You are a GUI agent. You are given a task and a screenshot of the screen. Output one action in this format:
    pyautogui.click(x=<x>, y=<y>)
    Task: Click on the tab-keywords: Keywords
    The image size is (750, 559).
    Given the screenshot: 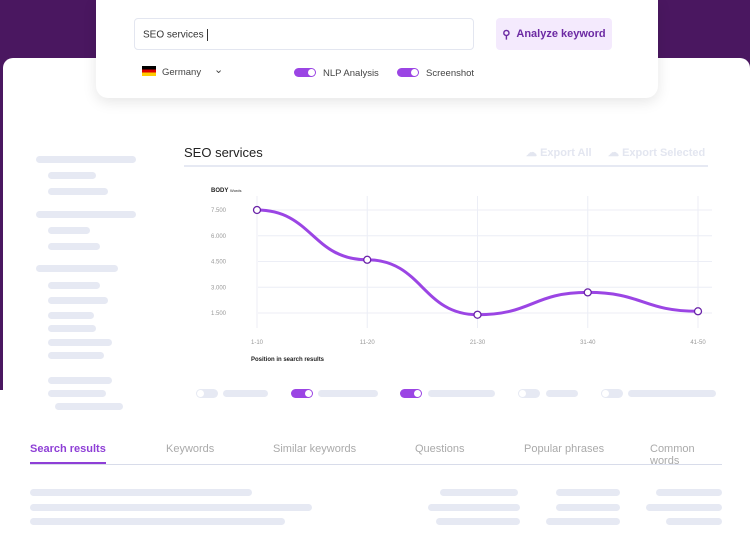 What is the action you would take?
    pyautogui.click(x=190, y=449)
    